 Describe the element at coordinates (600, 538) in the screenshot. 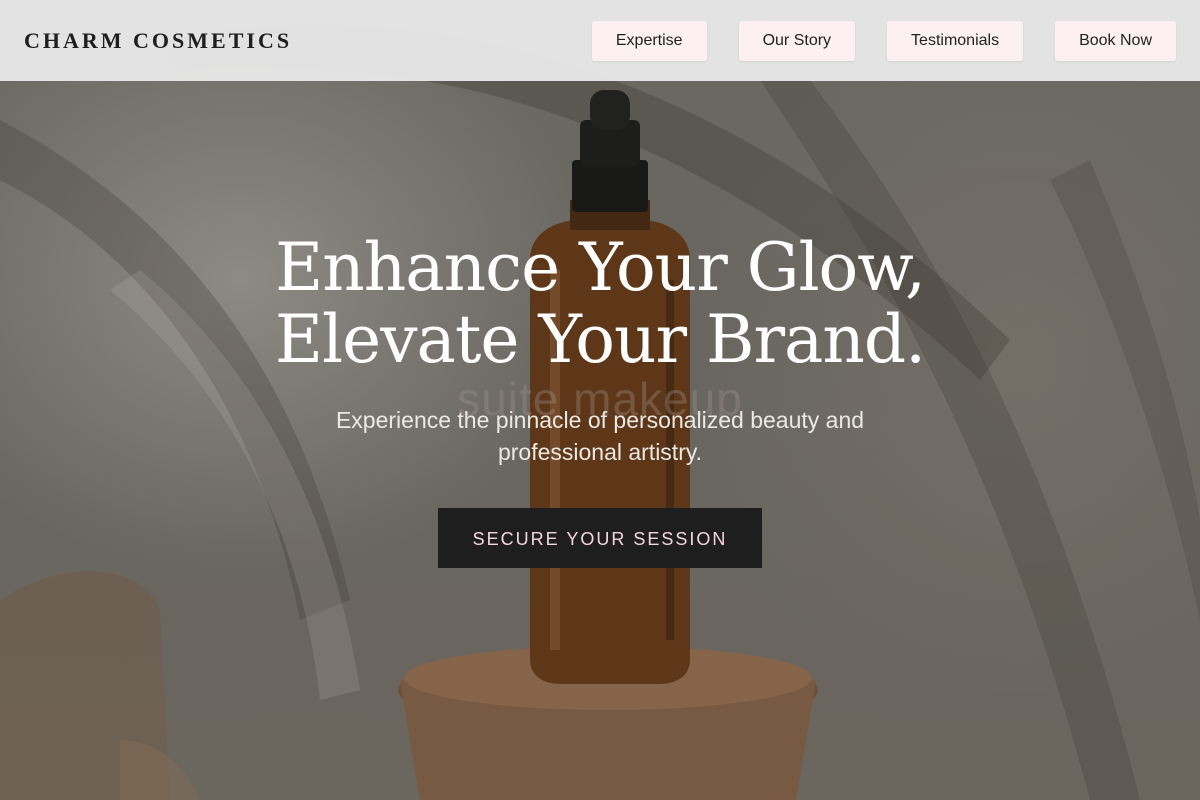

I see `secure-session-button: SECURE YOUR SESSION` at that location.